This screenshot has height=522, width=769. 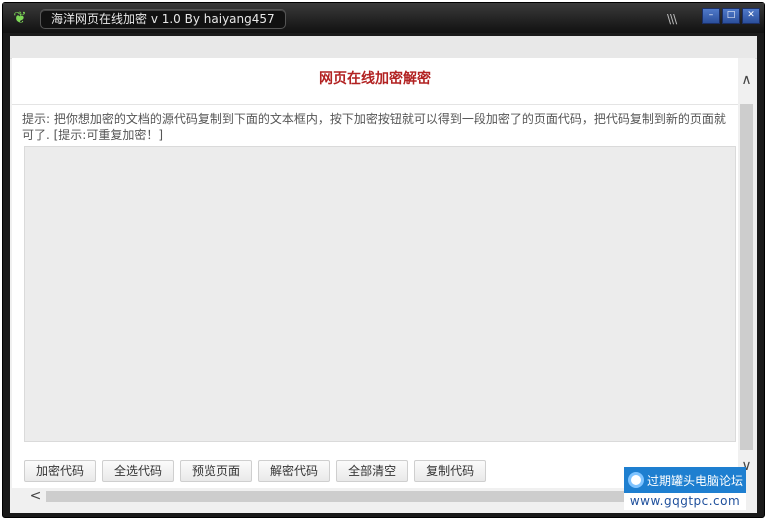 I want to click on maximize-button: □, so click(x=731, y=16).